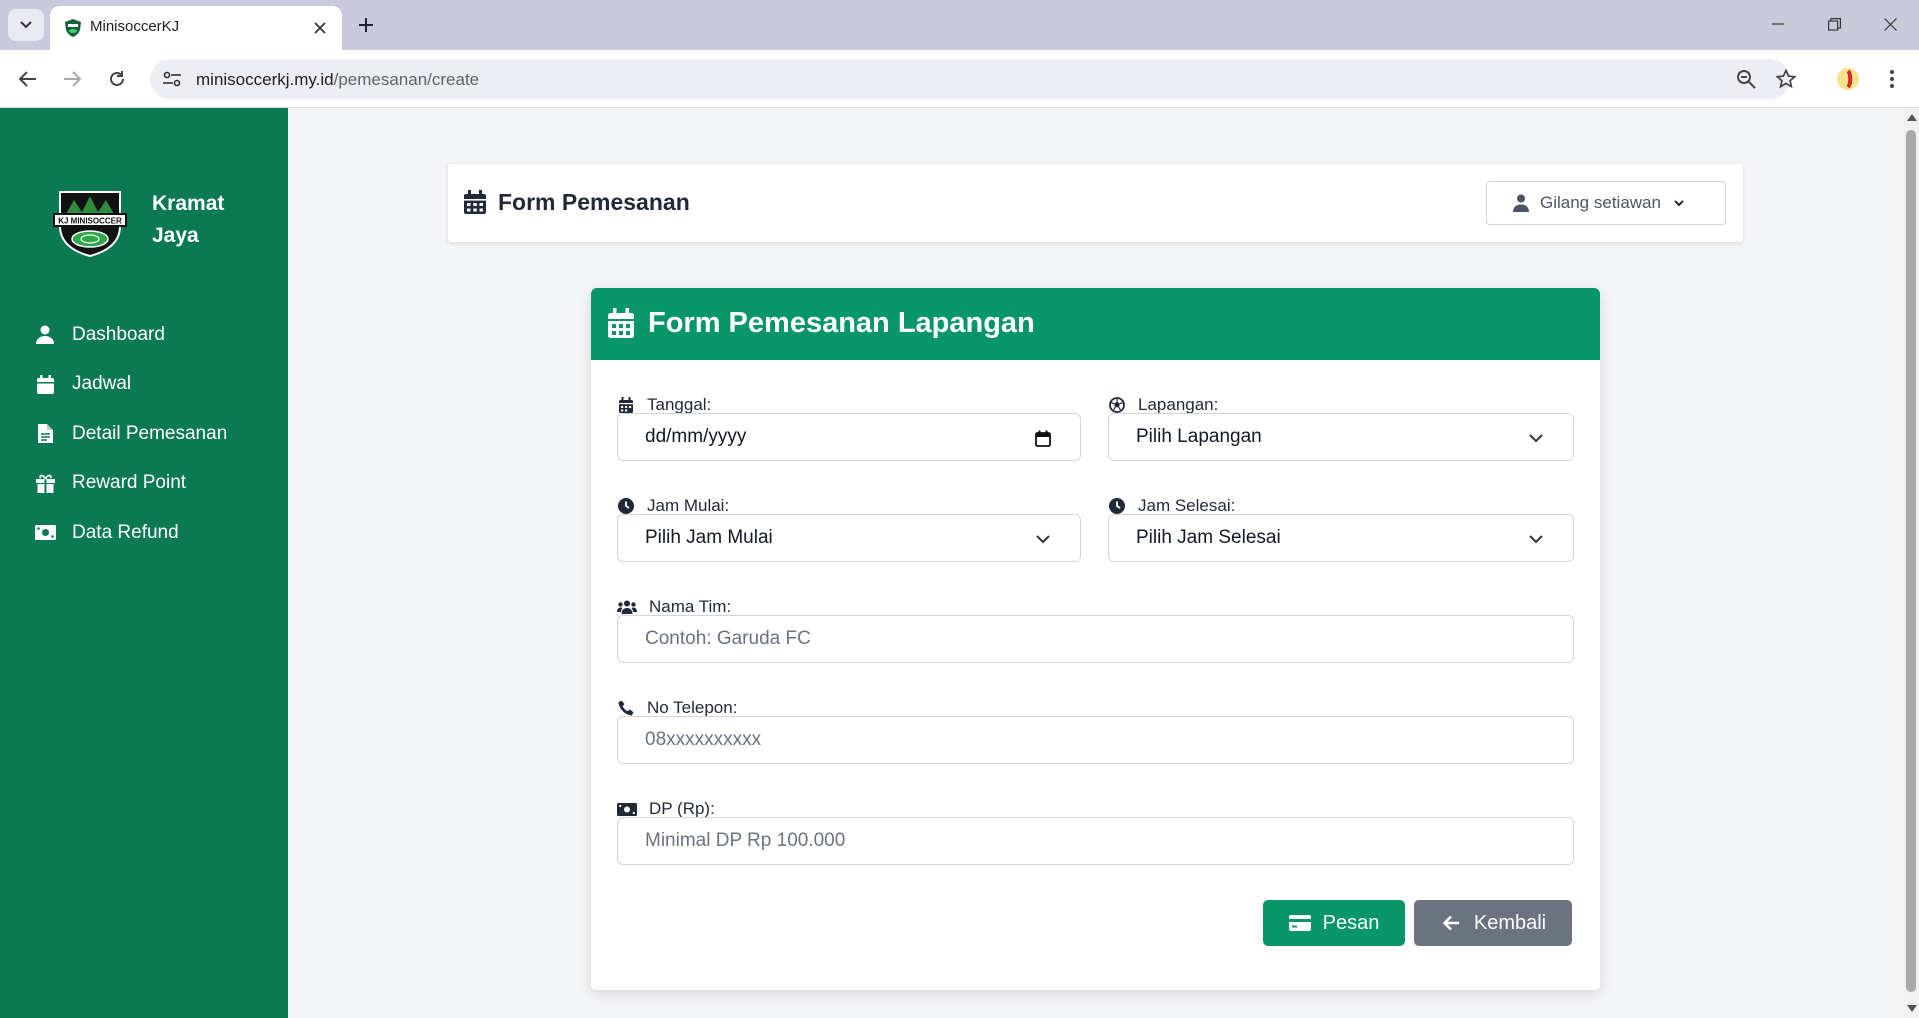 Image resolution: width=1919 pixels, height=1018 pixels. What do you see at coordinates (1163, 405) in the screenshot?
I see `lapangan-label: Lapangan:` at bounding box center [1163, 405].